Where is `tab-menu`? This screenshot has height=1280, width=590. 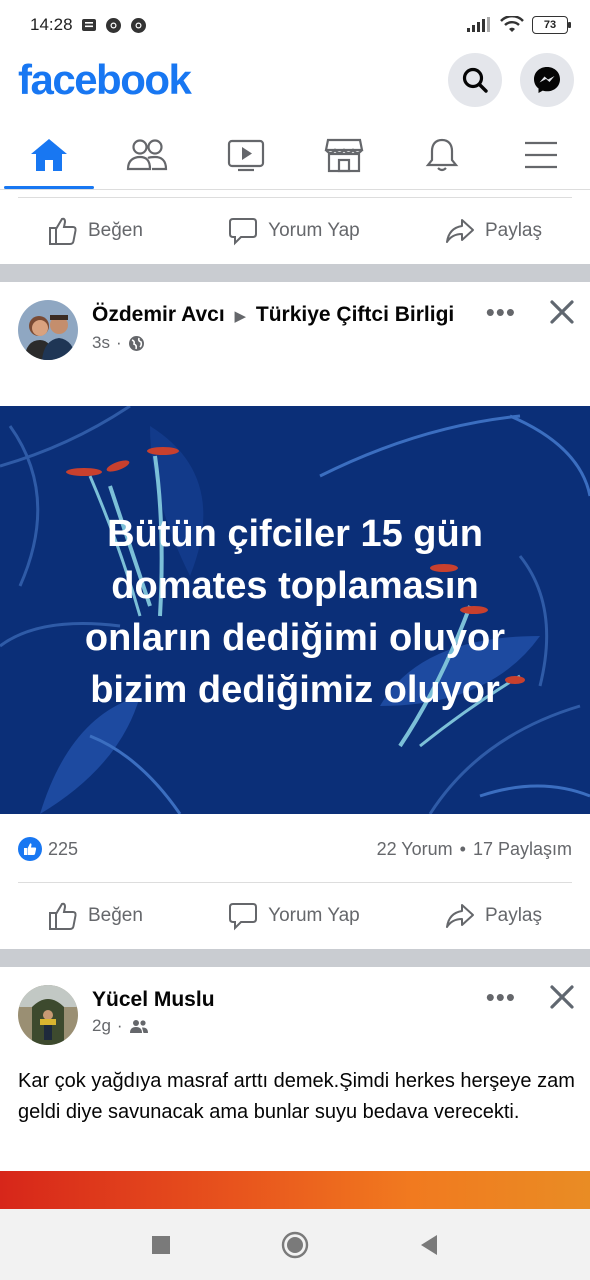
tab-menu is located at coordinates (541, 154).